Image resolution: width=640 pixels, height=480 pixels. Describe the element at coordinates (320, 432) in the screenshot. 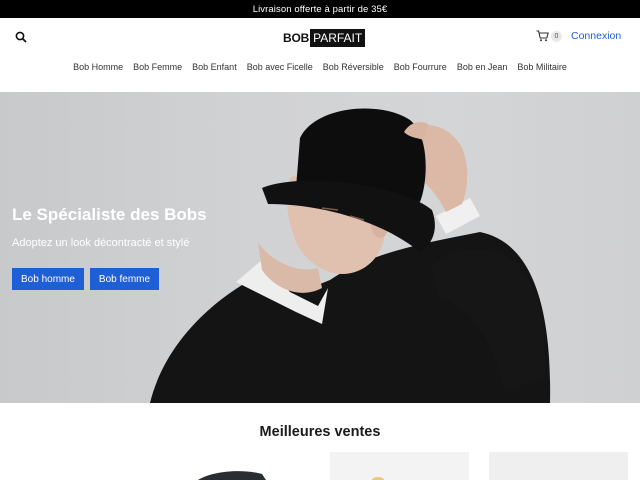

I see `section-title: Meilleures ventes` at that location.